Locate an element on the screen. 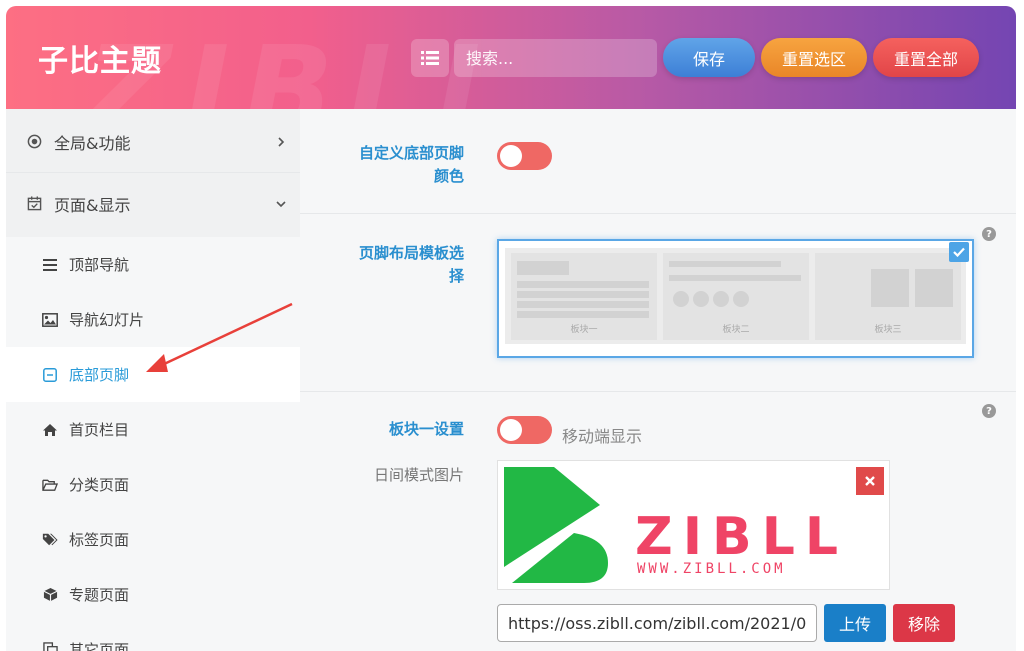 The image size is (1024, 651). template-block-two: 板块二 is located at coordinates (736, 296).